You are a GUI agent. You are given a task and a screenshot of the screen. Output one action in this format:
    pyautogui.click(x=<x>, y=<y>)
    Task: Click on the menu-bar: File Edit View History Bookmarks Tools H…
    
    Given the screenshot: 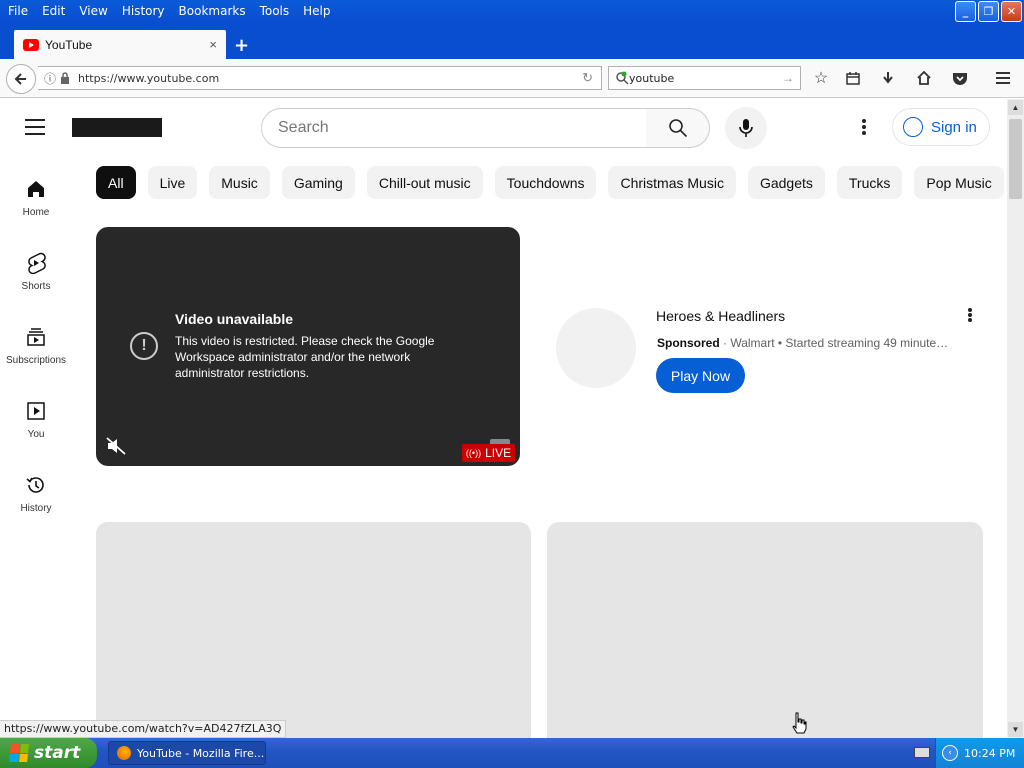 What is the action you would take?
    pyautogui.click(x=512, y=11)
    